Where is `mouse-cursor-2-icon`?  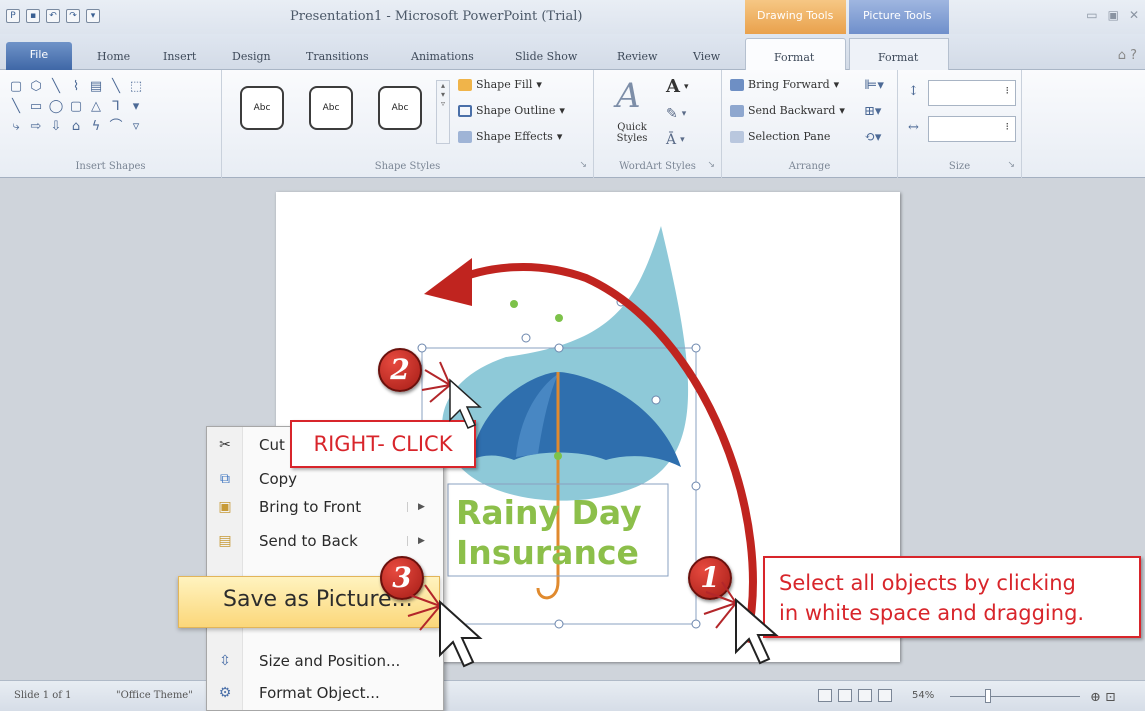
mouse-cursor-2-icon is located at coordinates (465, 403).